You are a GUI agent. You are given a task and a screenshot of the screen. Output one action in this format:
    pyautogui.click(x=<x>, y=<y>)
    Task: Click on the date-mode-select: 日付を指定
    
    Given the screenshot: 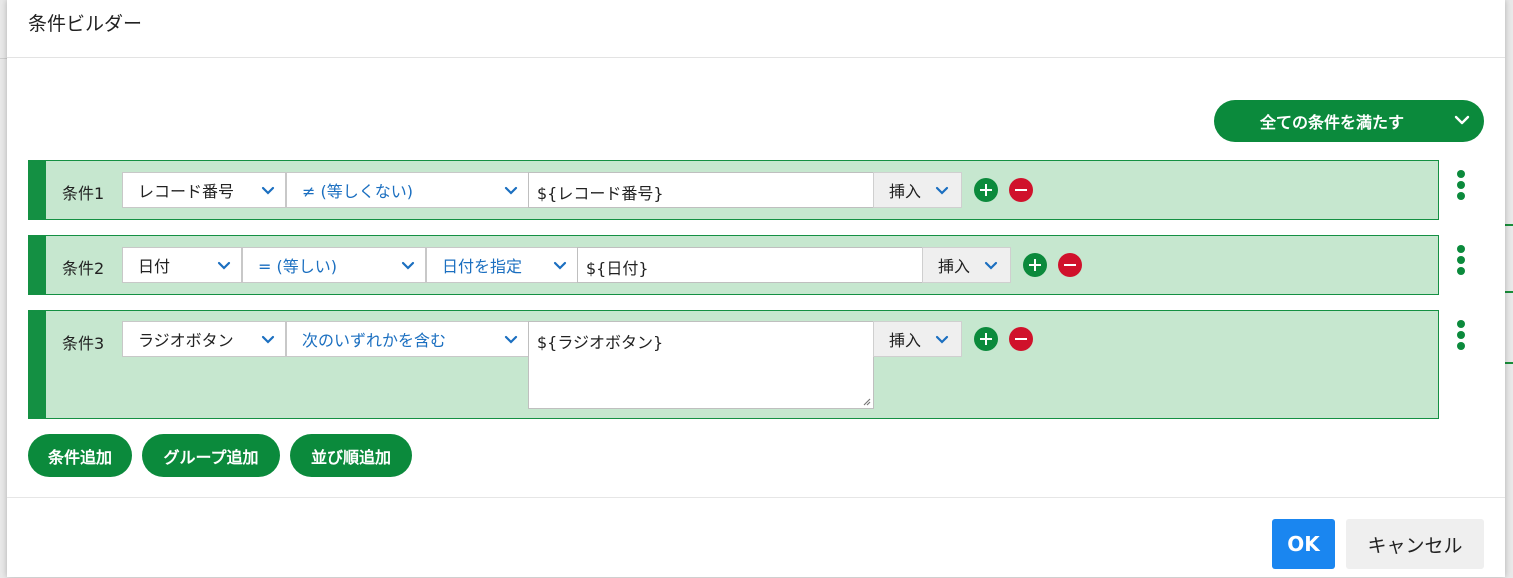 What is the action you would take?
    pyautogui.click(x=502, y=265)
    